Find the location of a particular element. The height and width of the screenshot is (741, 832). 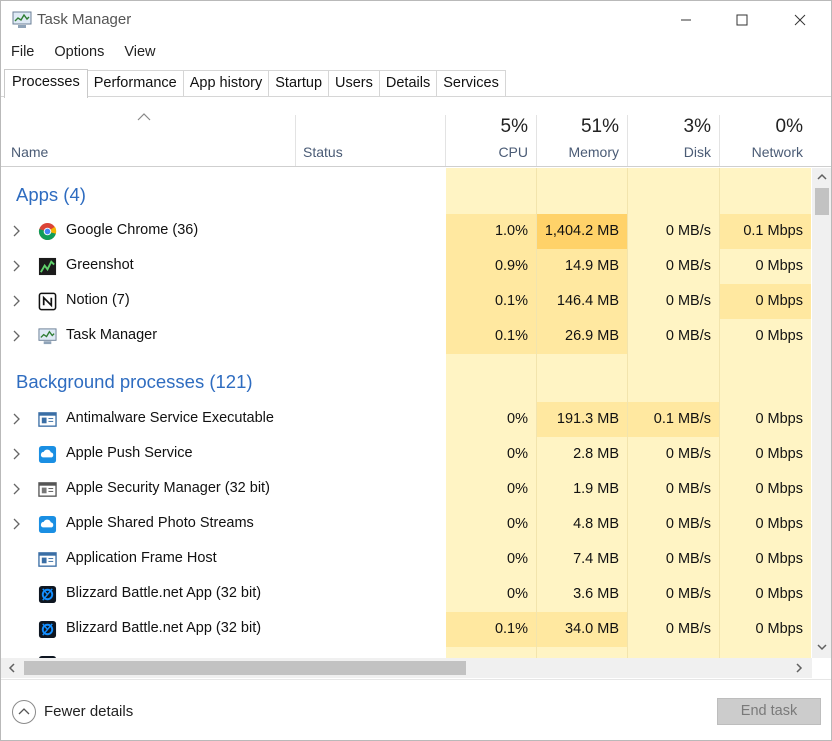

maximize-button is located at coordinates (742, 20).